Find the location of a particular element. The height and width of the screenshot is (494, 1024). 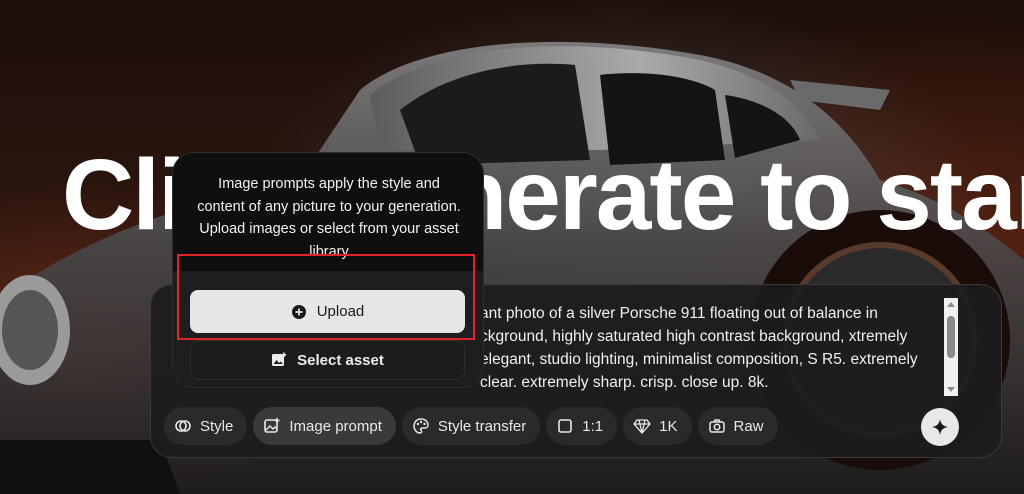

prompt-scrollbar is located at coordinates (951, 347).